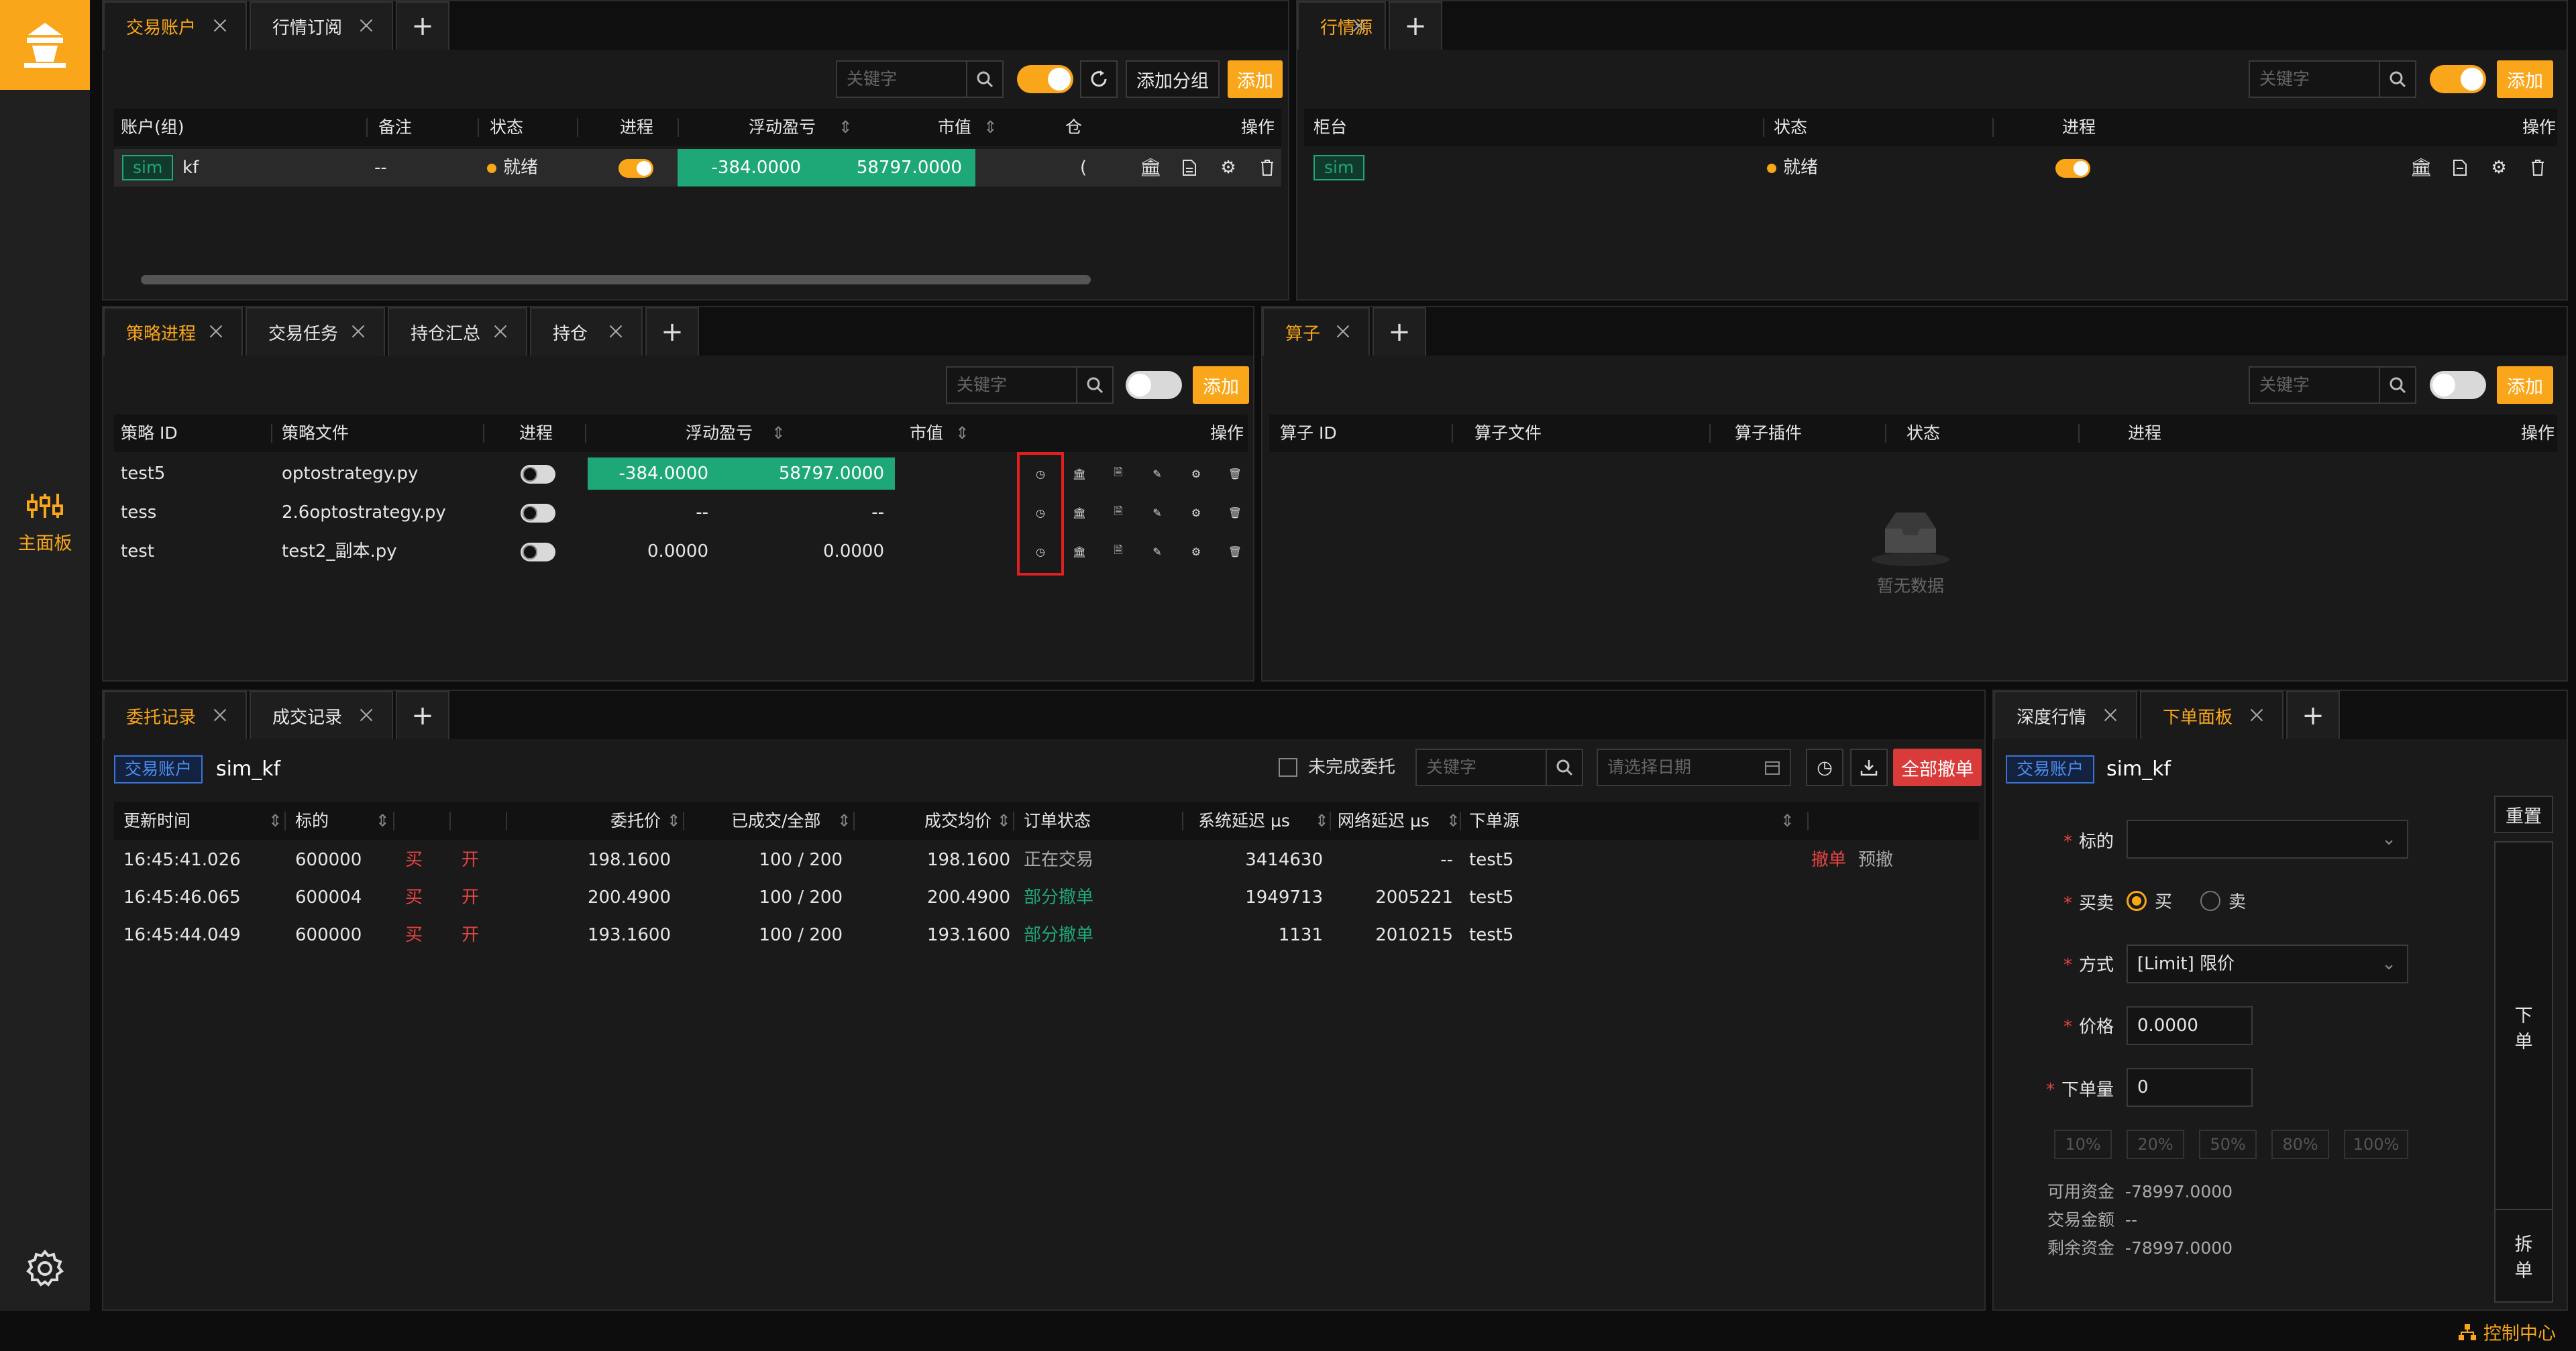 The width and height of the screenshot is (2576, 1351). Describe the element at coordinates (1824, 767) in the screenshot. I see `history-button: ◷` at that location.